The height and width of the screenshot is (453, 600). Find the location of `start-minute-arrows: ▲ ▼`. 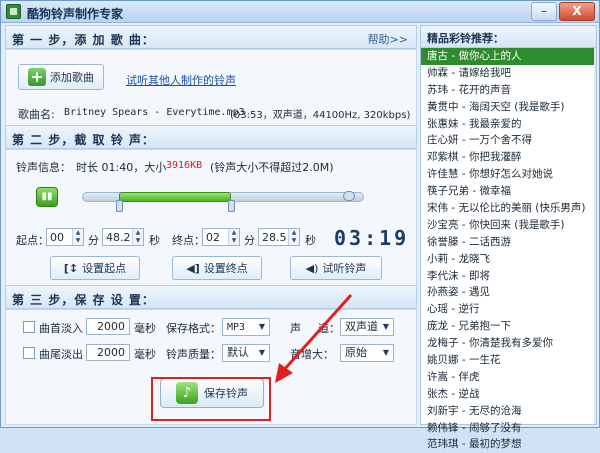

start-minute-arrows: ▲ ▼ is located at coordinates (77, 237).